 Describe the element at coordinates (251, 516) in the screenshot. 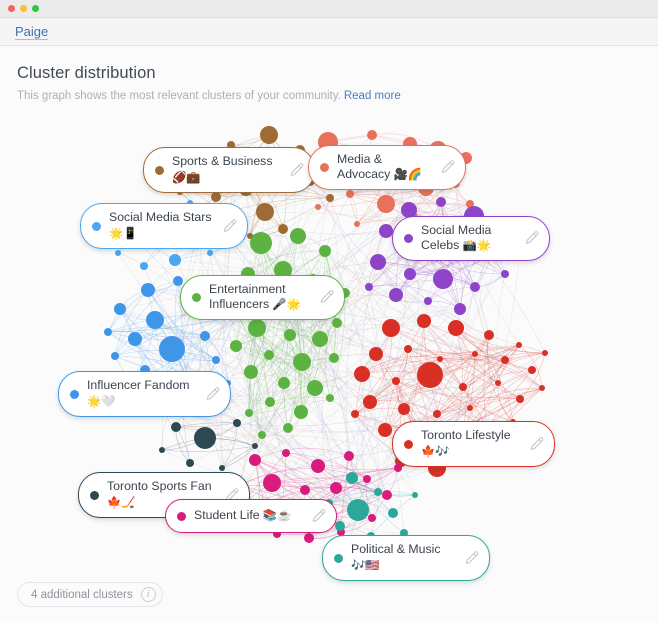

I see `cluster-pill-student-life: Student Life 📚☕` at that location.